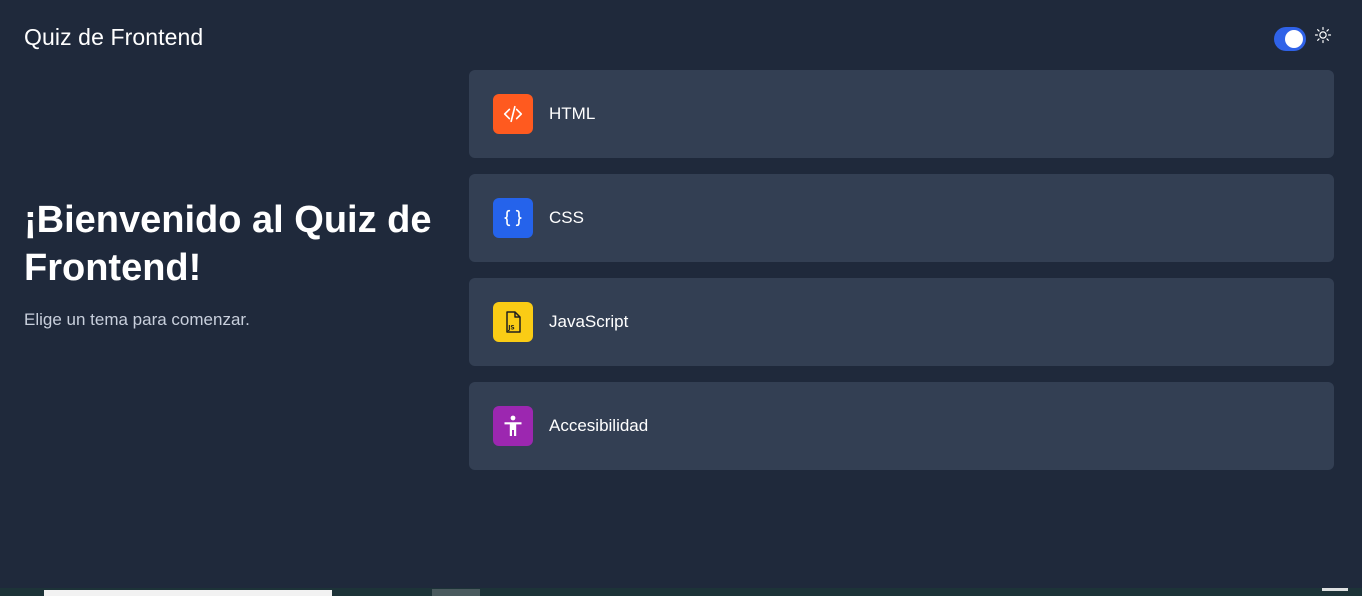 The width and height of the screenshot is (1362, 596). I want to click on topic-card-accesibilidad: Accesibilidad, so click(901, 426).